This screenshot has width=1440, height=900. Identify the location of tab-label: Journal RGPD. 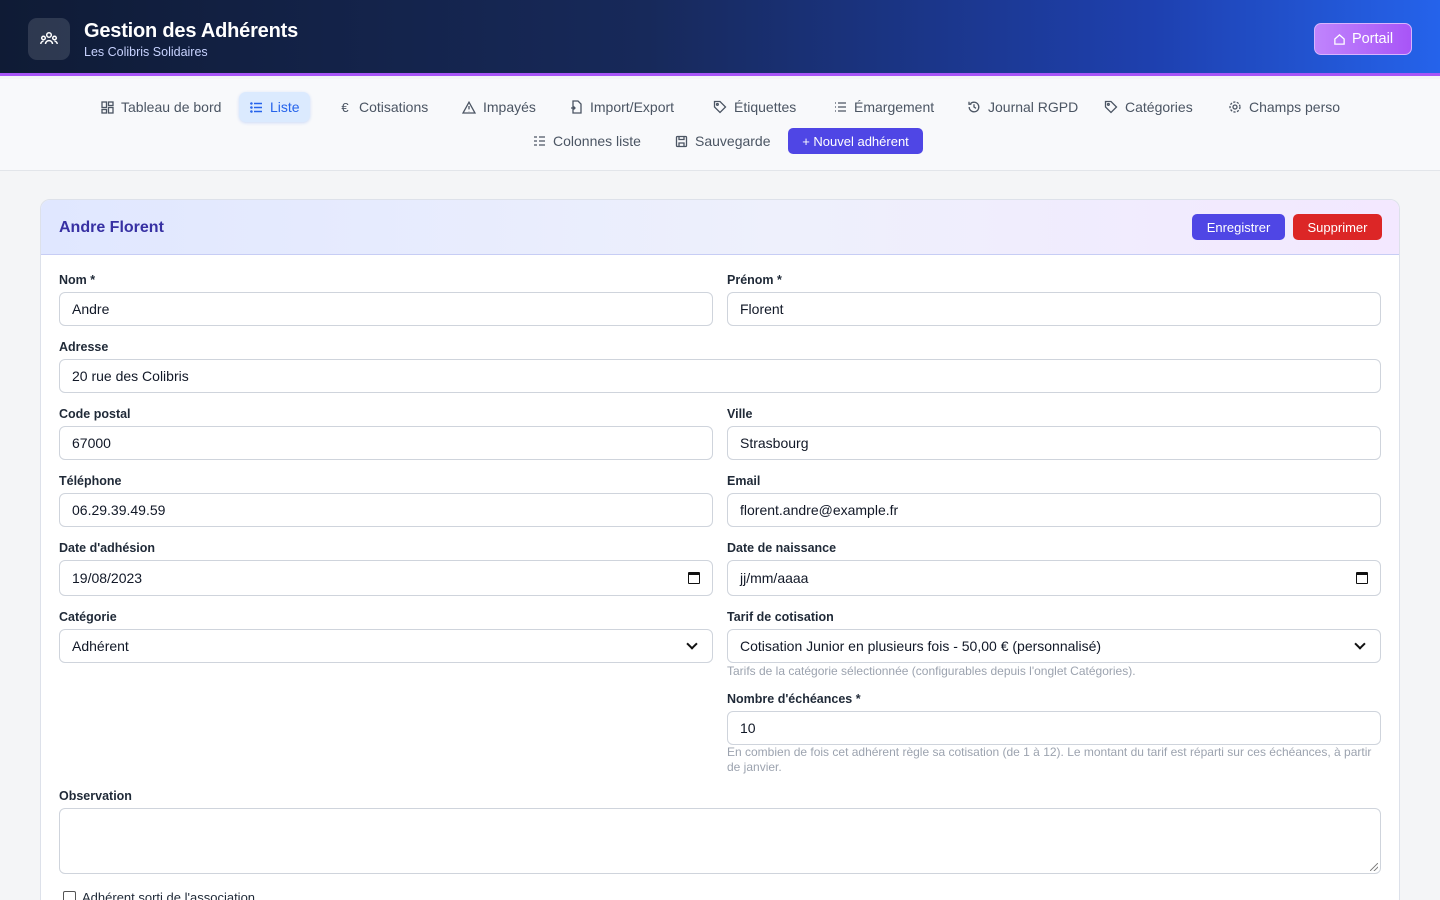
(1033, 107).